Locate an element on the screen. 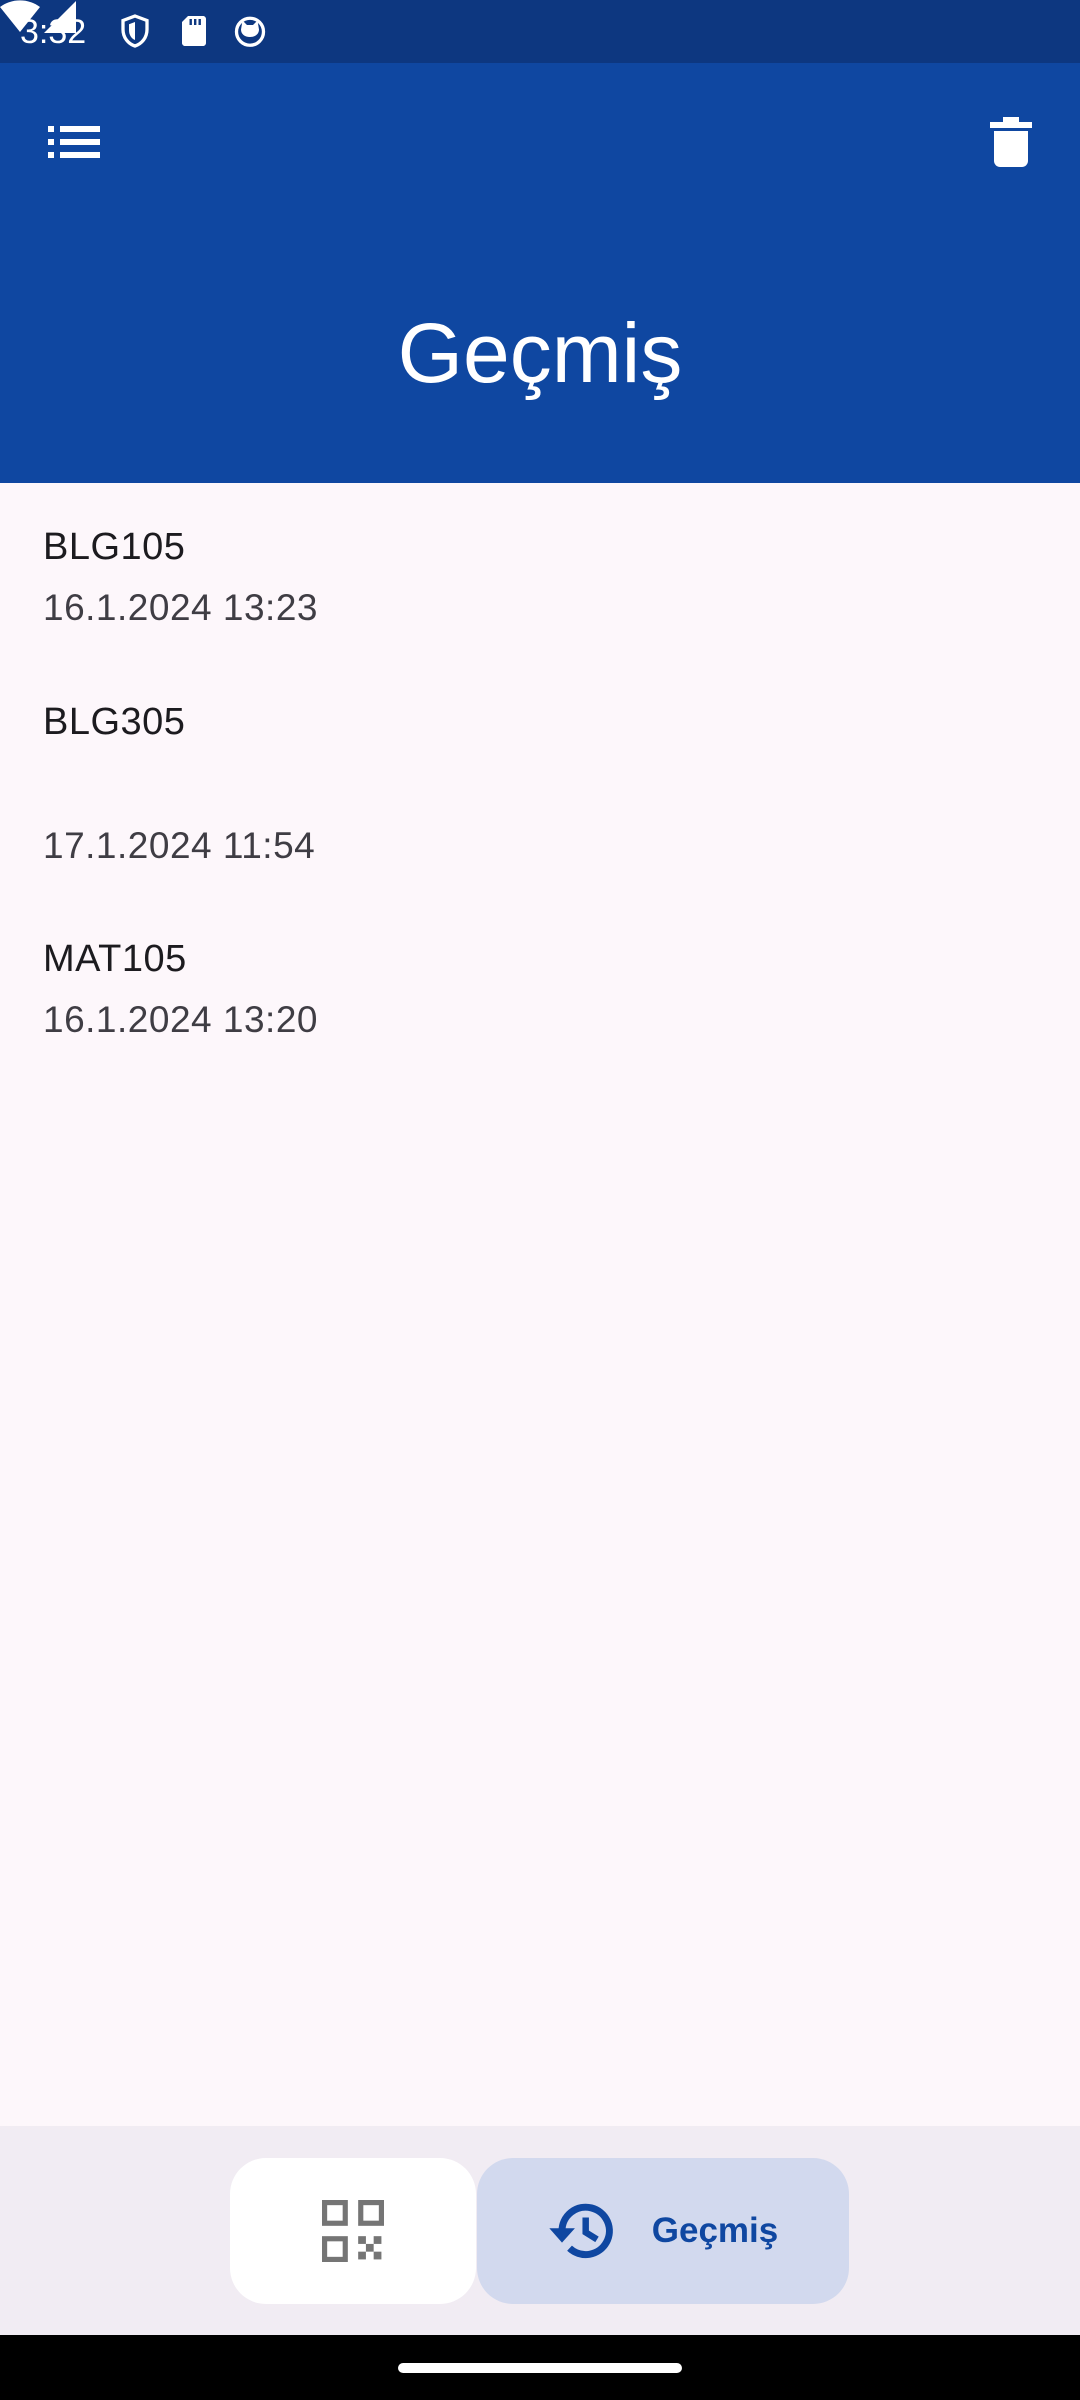 This screenshot has width=1080, height=2400. status-bar: 3:32 is located at coordinates (540, 31).